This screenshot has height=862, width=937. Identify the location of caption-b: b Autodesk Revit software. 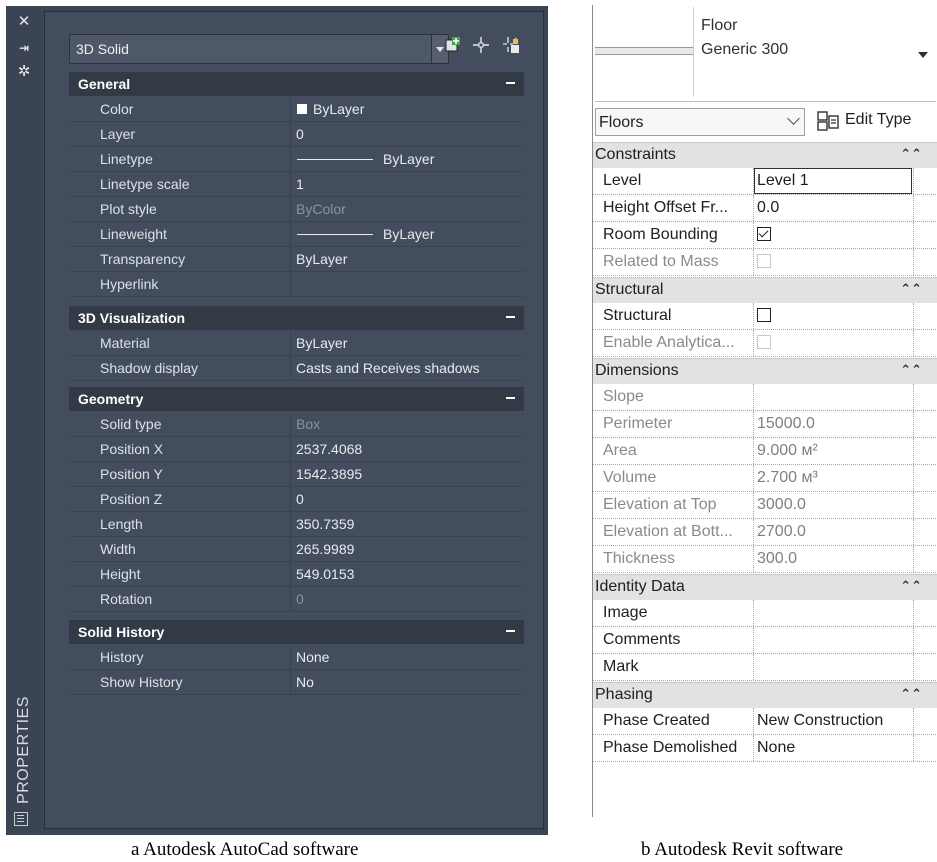
(742, 849).